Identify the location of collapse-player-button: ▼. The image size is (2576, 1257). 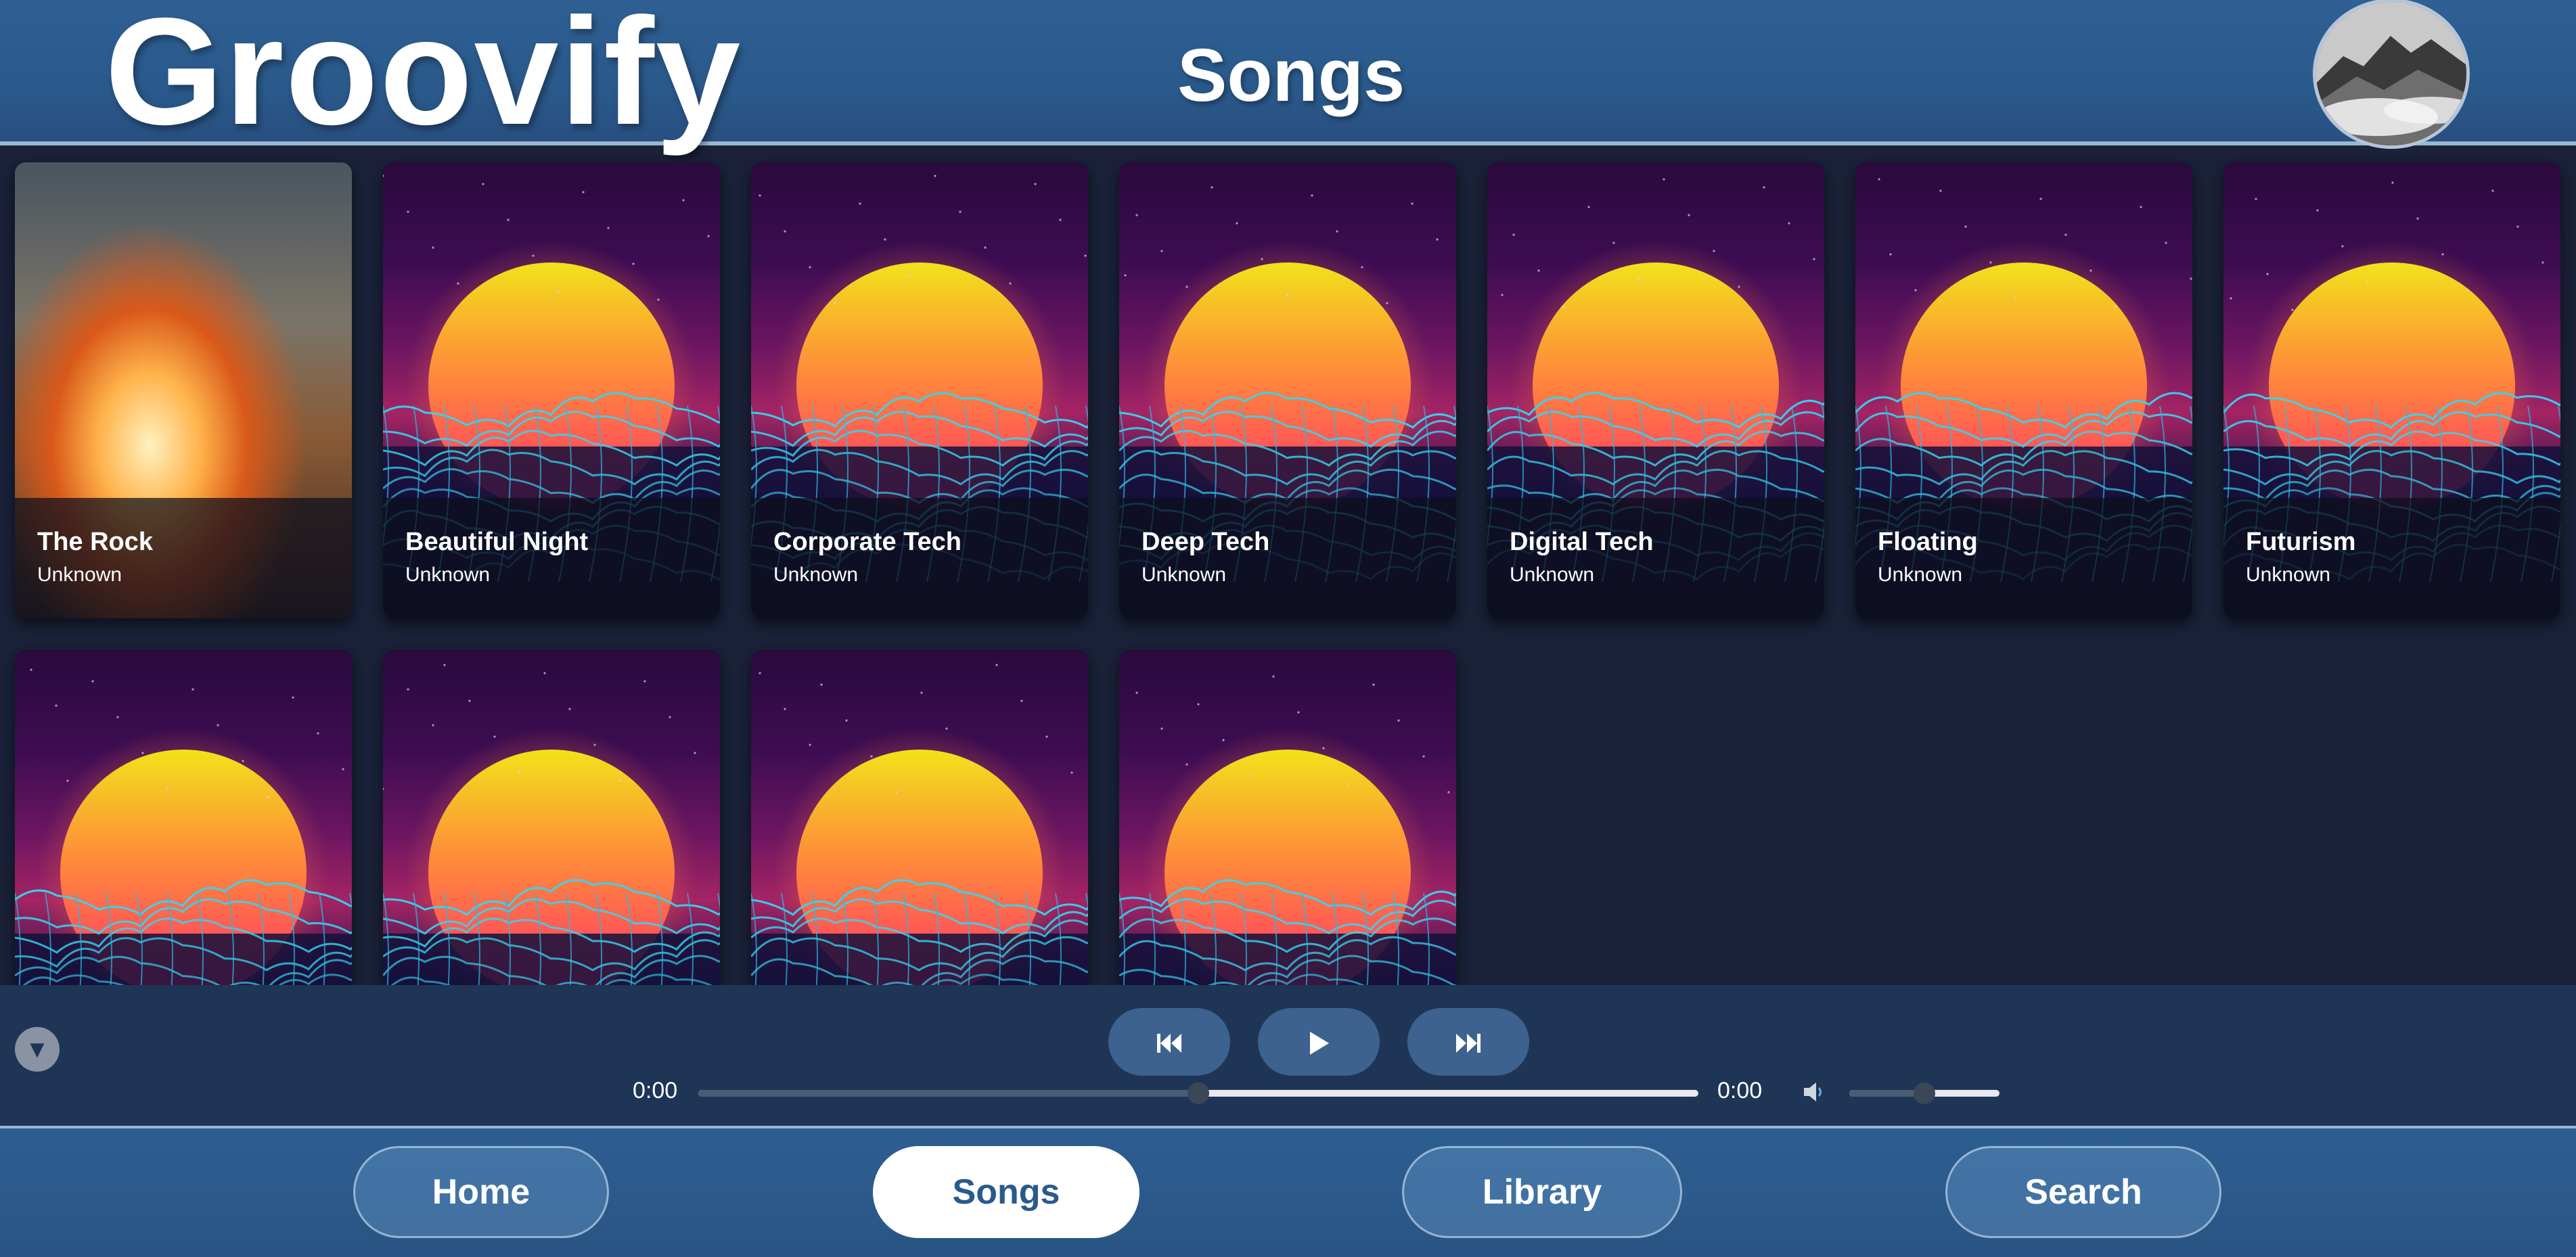
(37, 1049).